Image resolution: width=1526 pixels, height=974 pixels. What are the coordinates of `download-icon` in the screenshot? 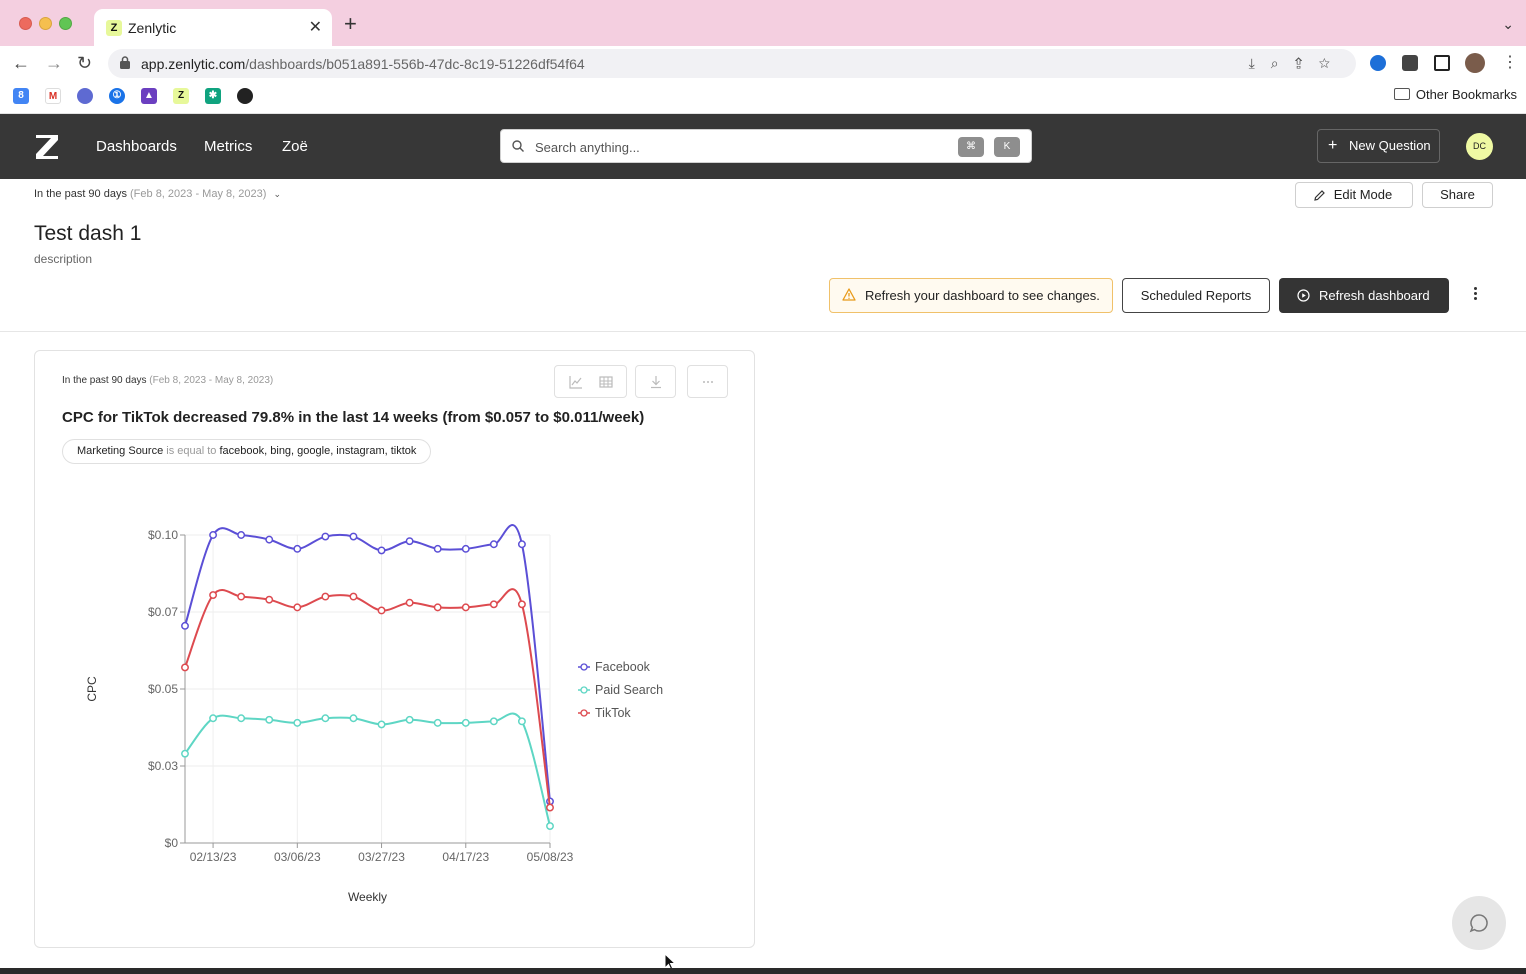 It's located at (656, 382).